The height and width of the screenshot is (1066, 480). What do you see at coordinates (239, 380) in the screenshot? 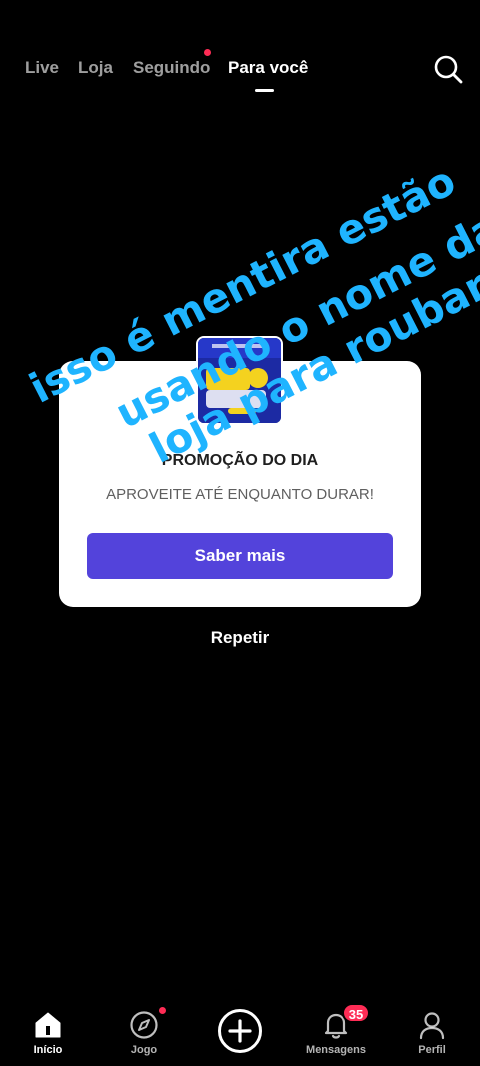
I see `promo-thumbnail` at bounding box center [239, 380].